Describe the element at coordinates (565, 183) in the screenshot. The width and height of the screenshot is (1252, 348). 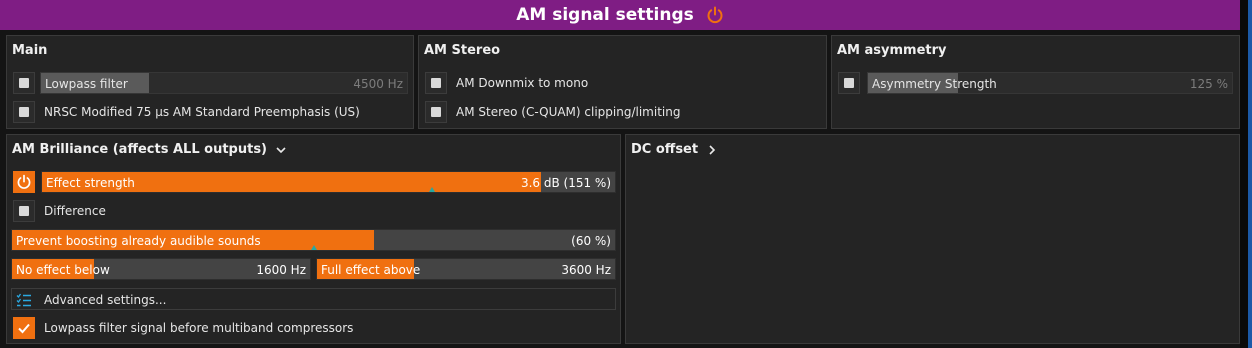
I see `effect-strength-value: 3.6 dB (151 %)` at that location.